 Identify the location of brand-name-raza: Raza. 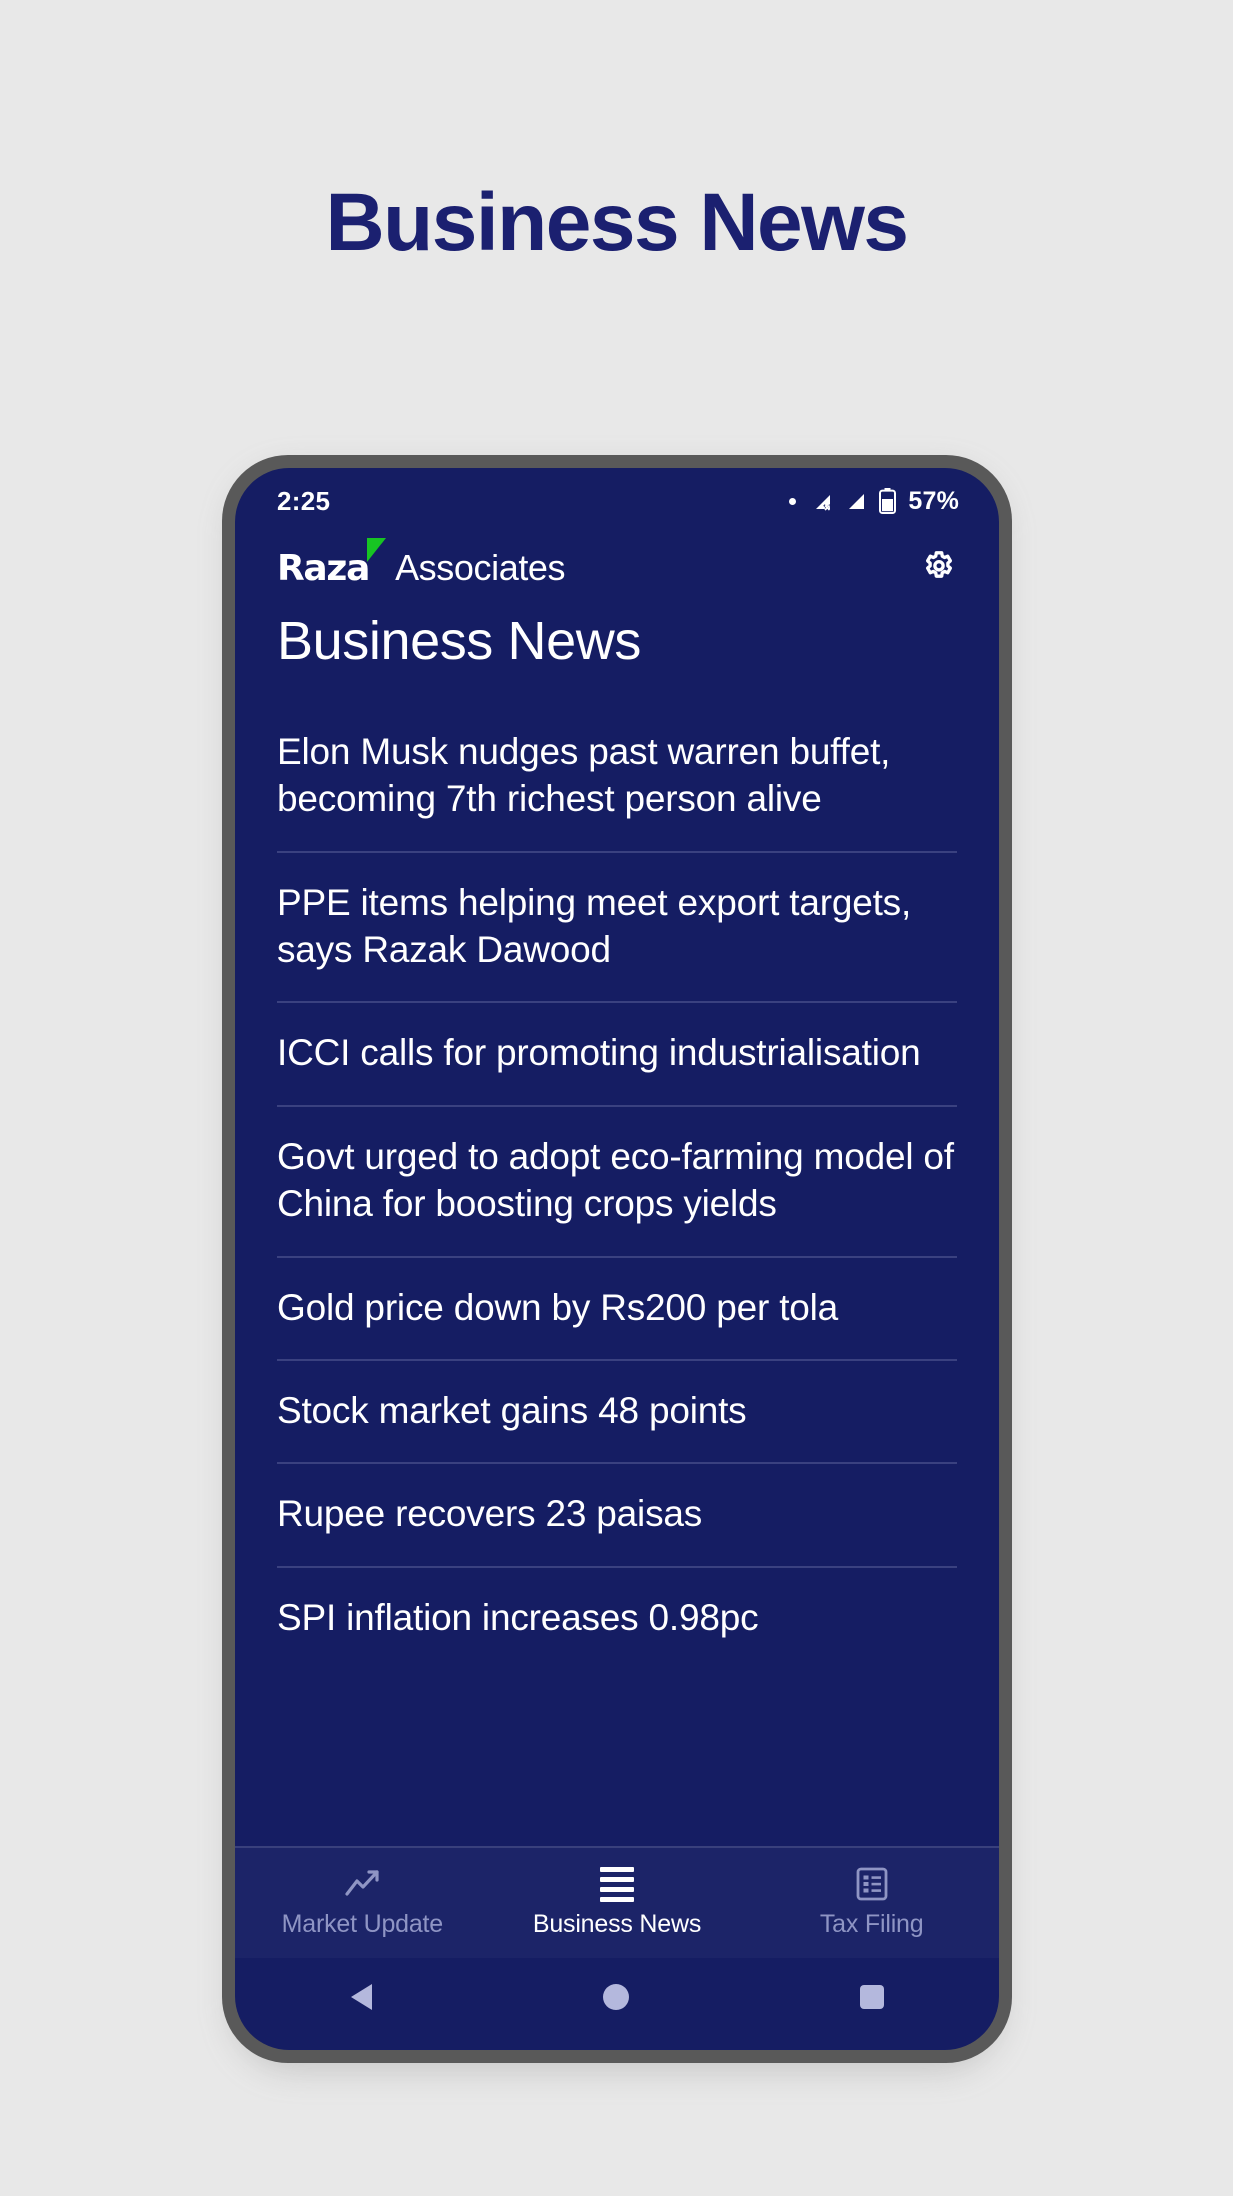
(323, 568).